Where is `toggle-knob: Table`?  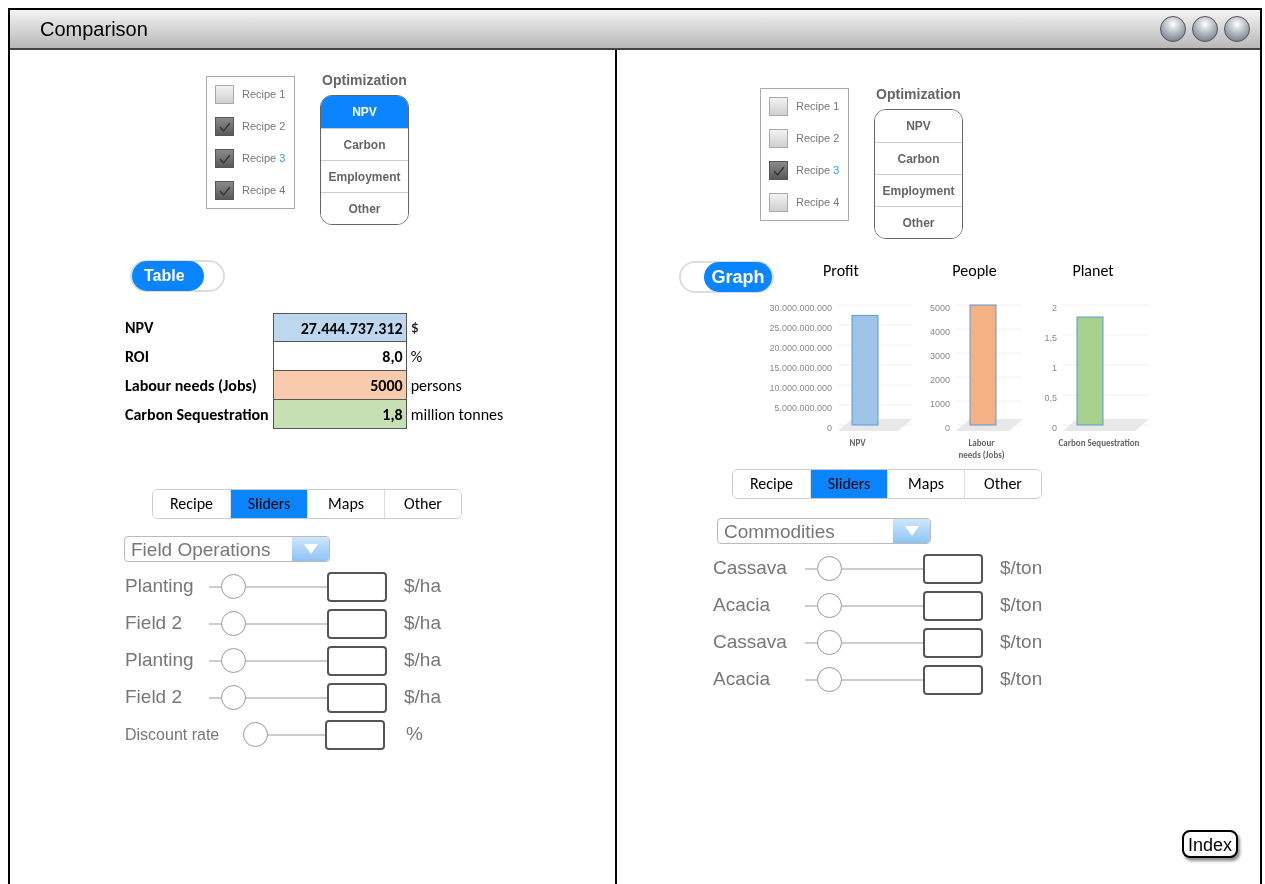 toggle-knob: Table is located at coordinates (168, 276).